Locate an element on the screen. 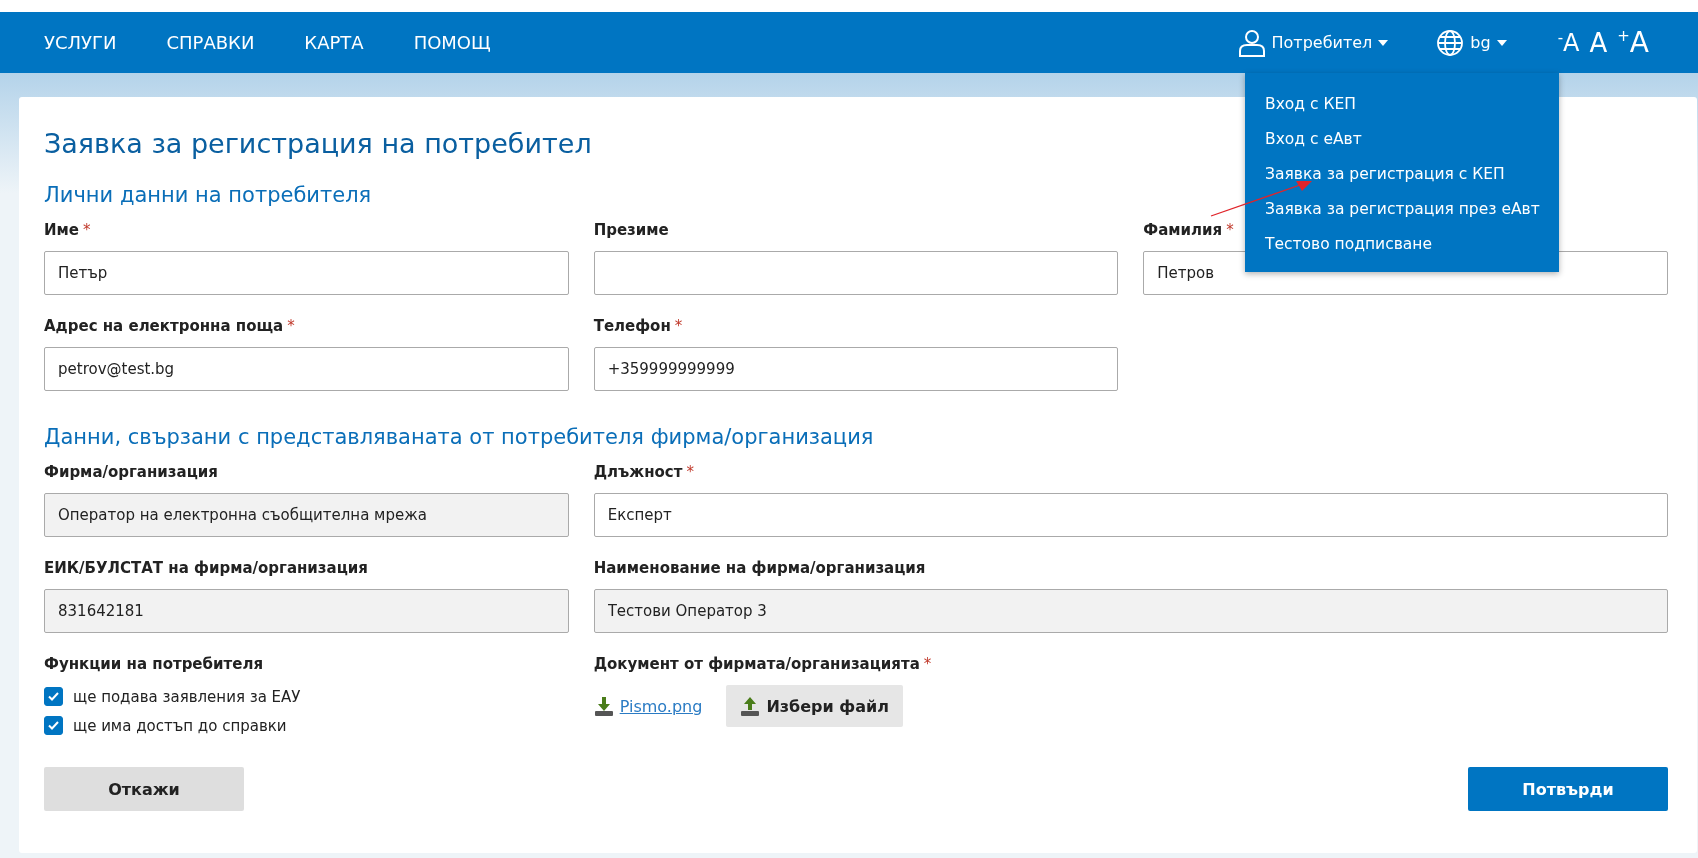 The height and width of the screenshot is (858, 1698). field-label: Документ от фирмата/организацията * is located at coordinates (762, 665).